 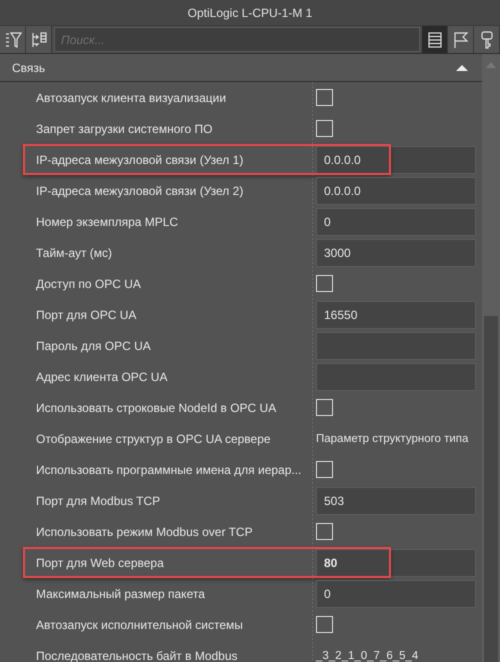 I want to click on property-label: IP-адреса межузловой связи (Узел 2), so click(x=140, y=191).